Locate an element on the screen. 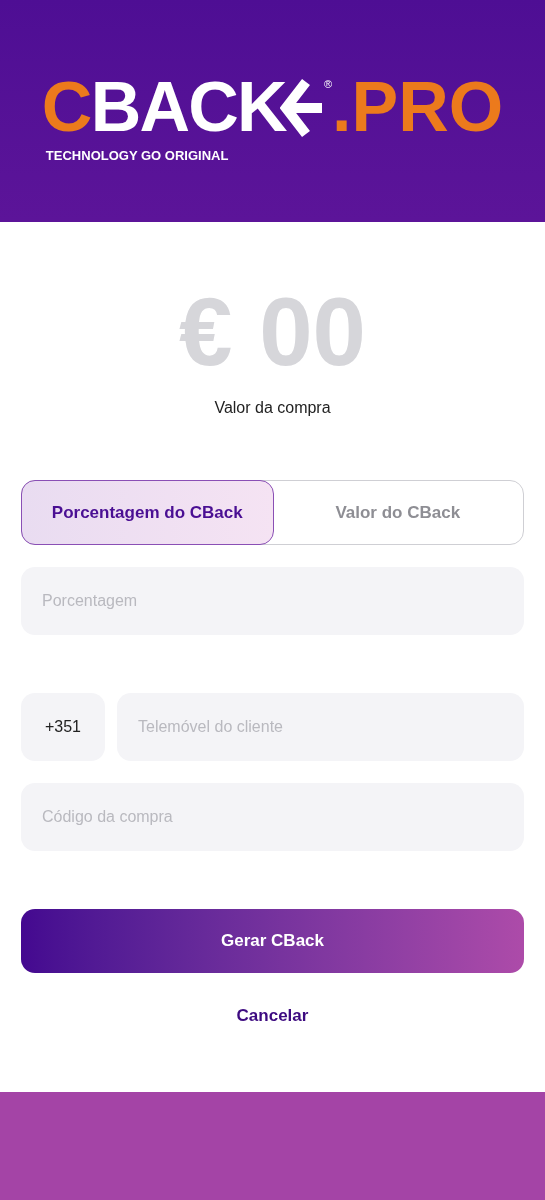 This screenshot has height=1200, width=545. logo-suffix: .PRO is located at coordinates (418, 107).